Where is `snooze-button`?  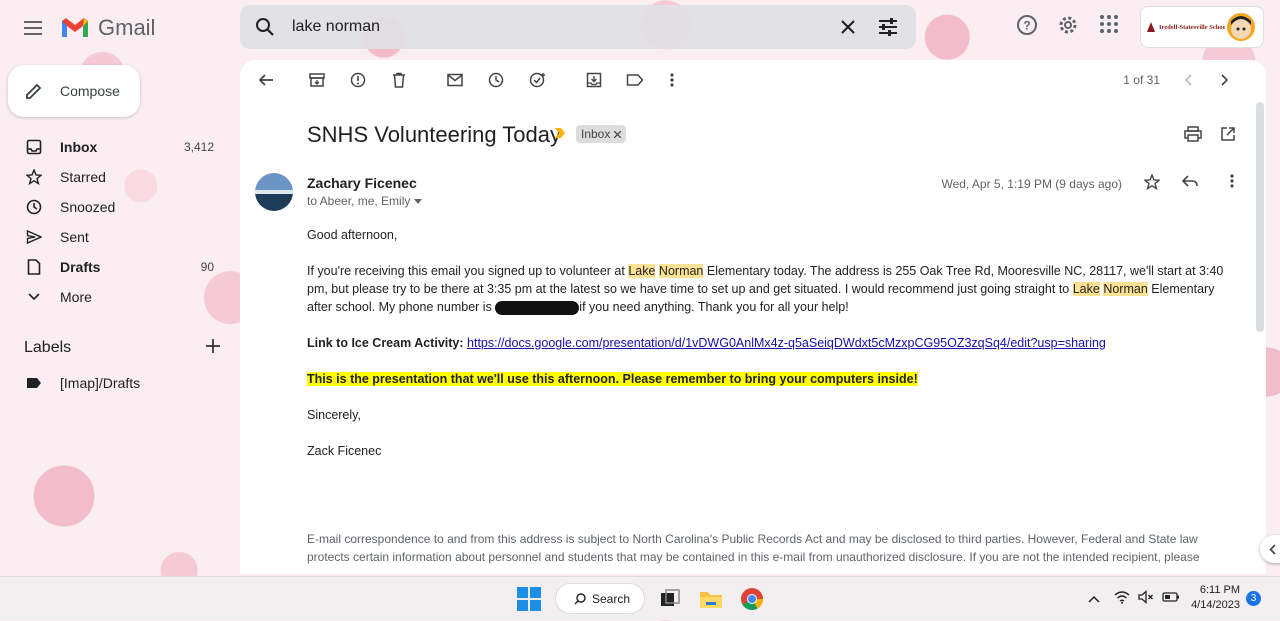
snooze-button is located at coordinates (496, 80).